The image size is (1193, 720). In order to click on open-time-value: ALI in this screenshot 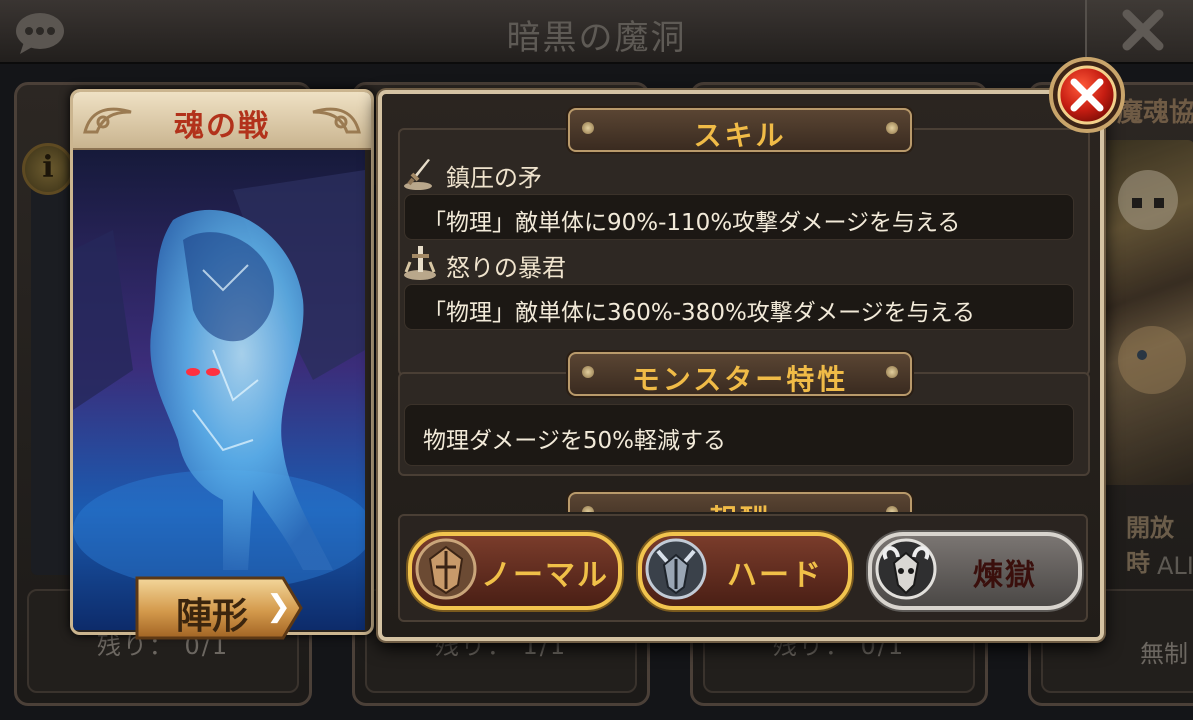, I will do `click(1175, 566)`.